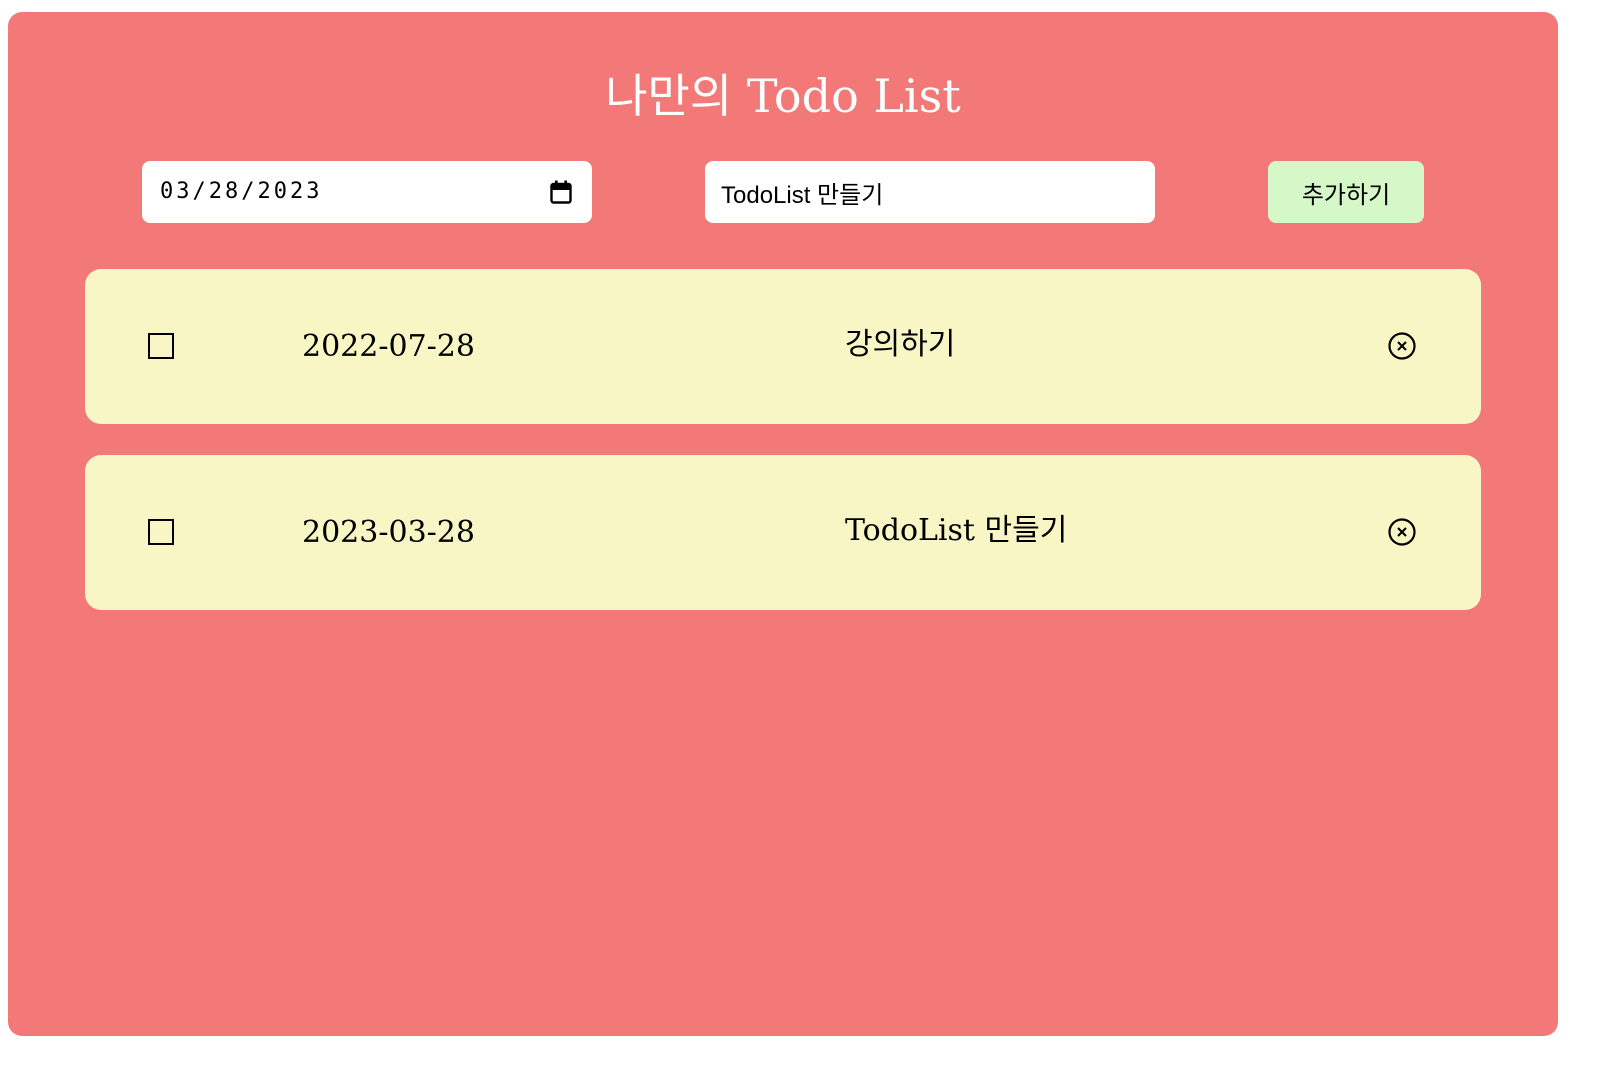 The image size is (1618, 1078). I want to click on date-input: 03/28/2023, so click(367, 192).